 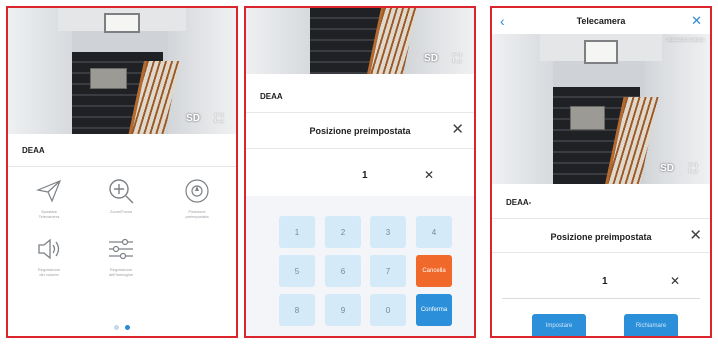 I want to click on key-6: 6, so click(x=343, y=271).